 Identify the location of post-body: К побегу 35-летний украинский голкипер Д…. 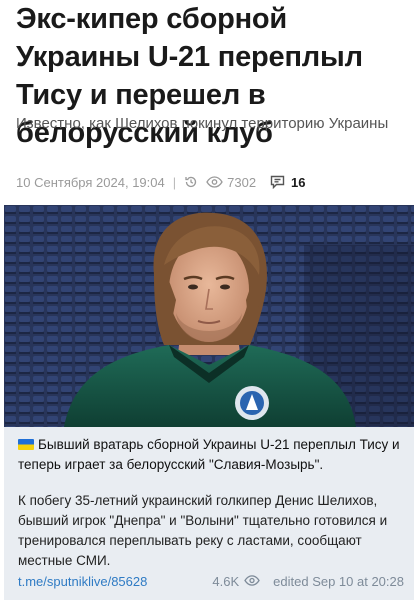
(203, 530).